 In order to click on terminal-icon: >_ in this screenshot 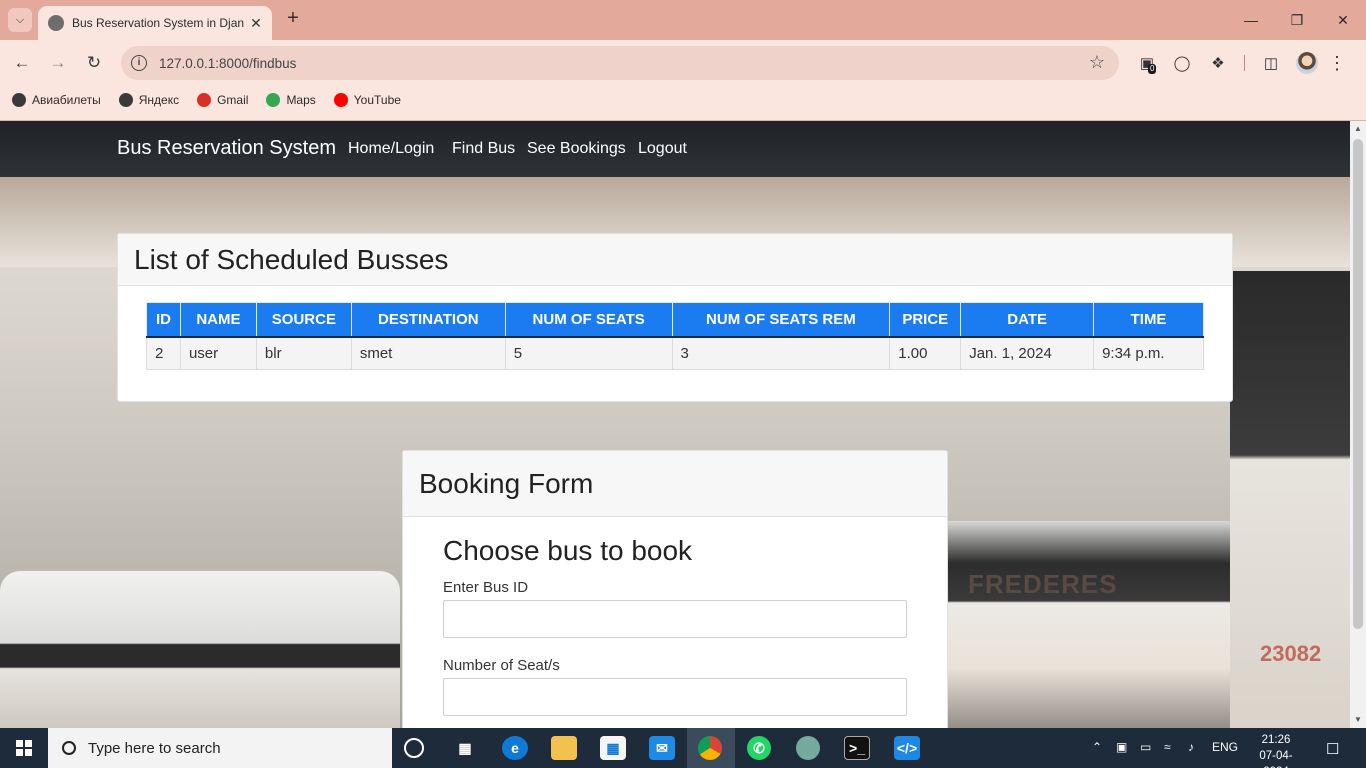, I will do `click(857, 748)`.